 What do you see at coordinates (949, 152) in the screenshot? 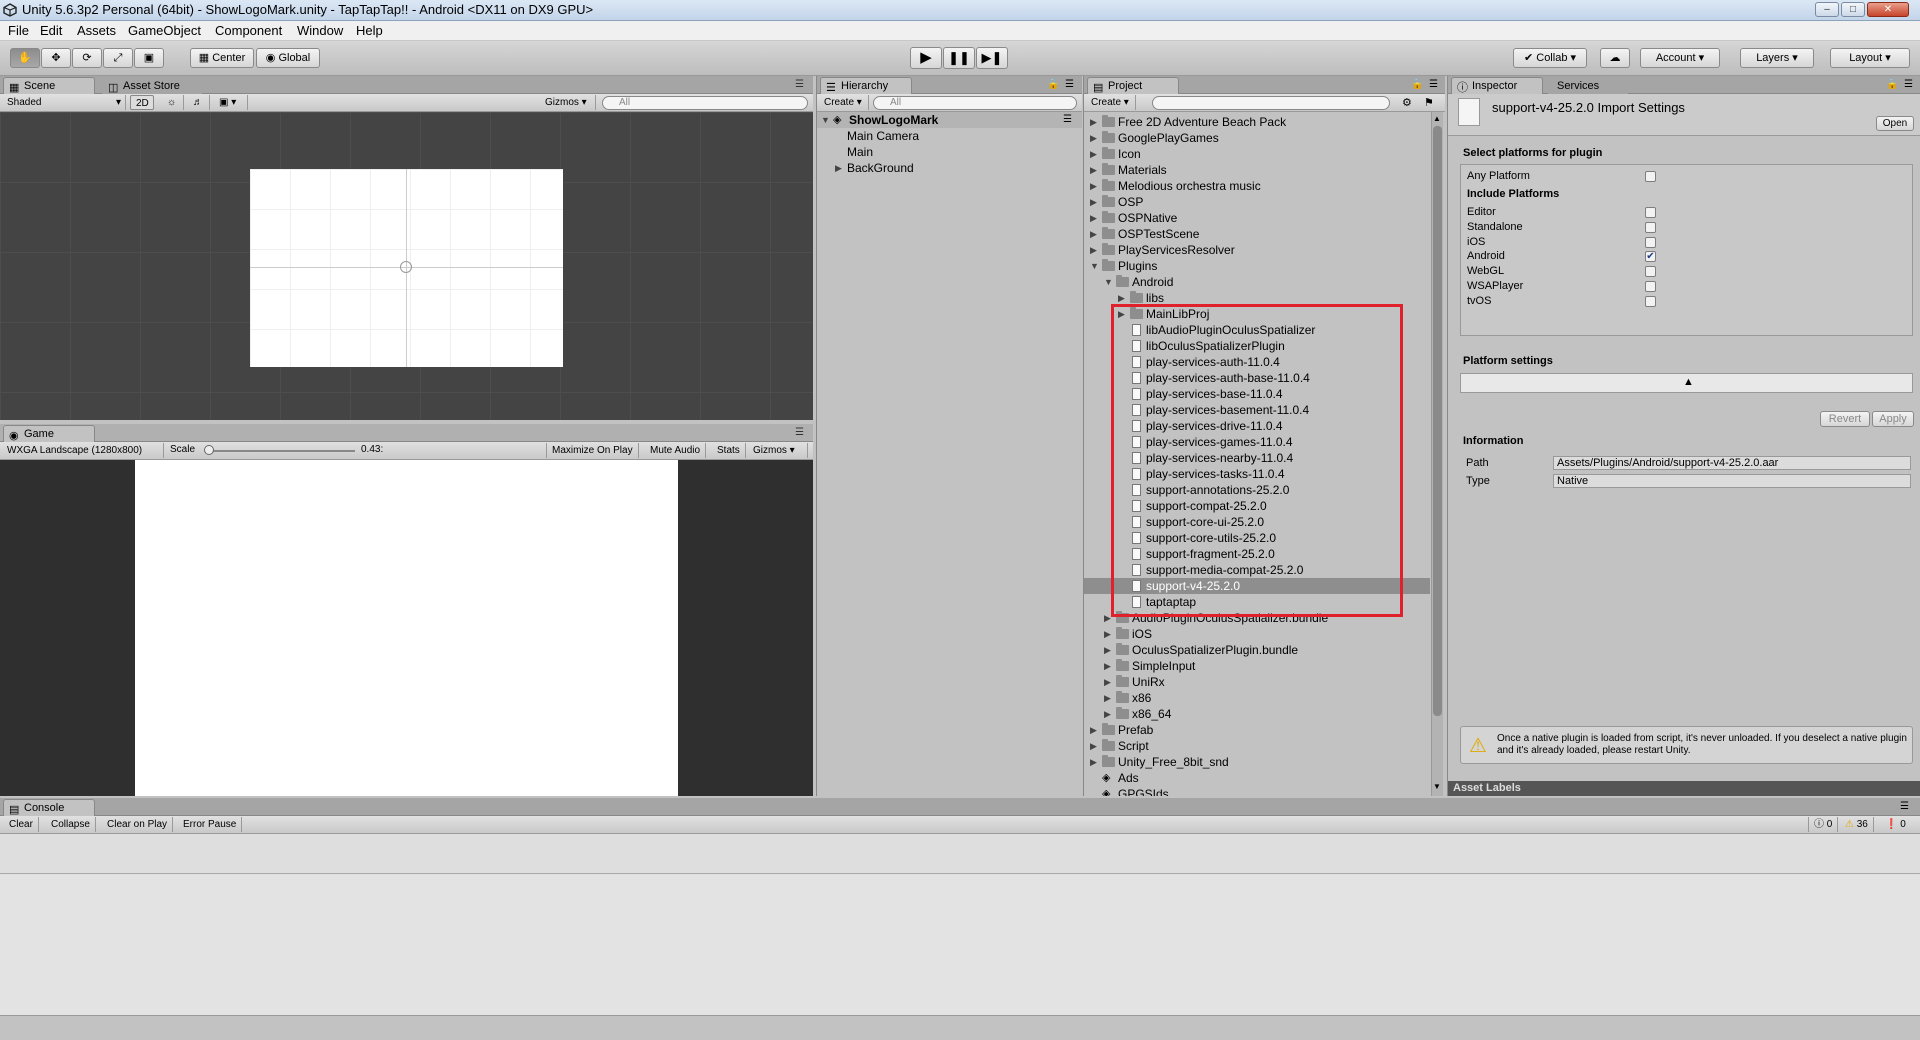
I see `hierarchy-item-main: Main` at bounding box center [949, 152].